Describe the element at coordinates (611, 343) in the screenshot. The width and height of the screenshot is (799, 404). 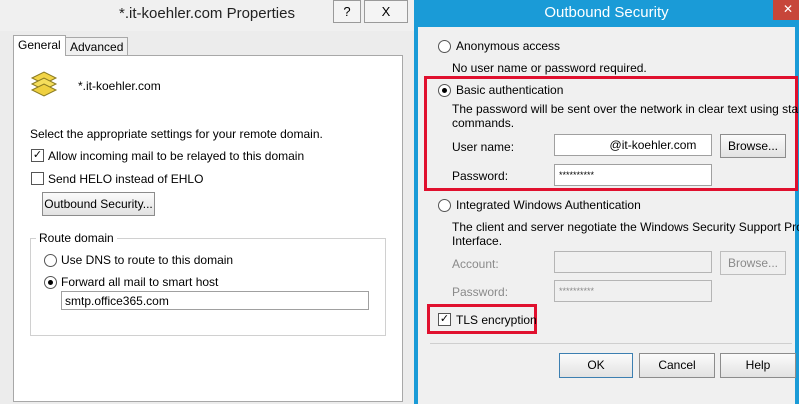
I see `separator` at that location.